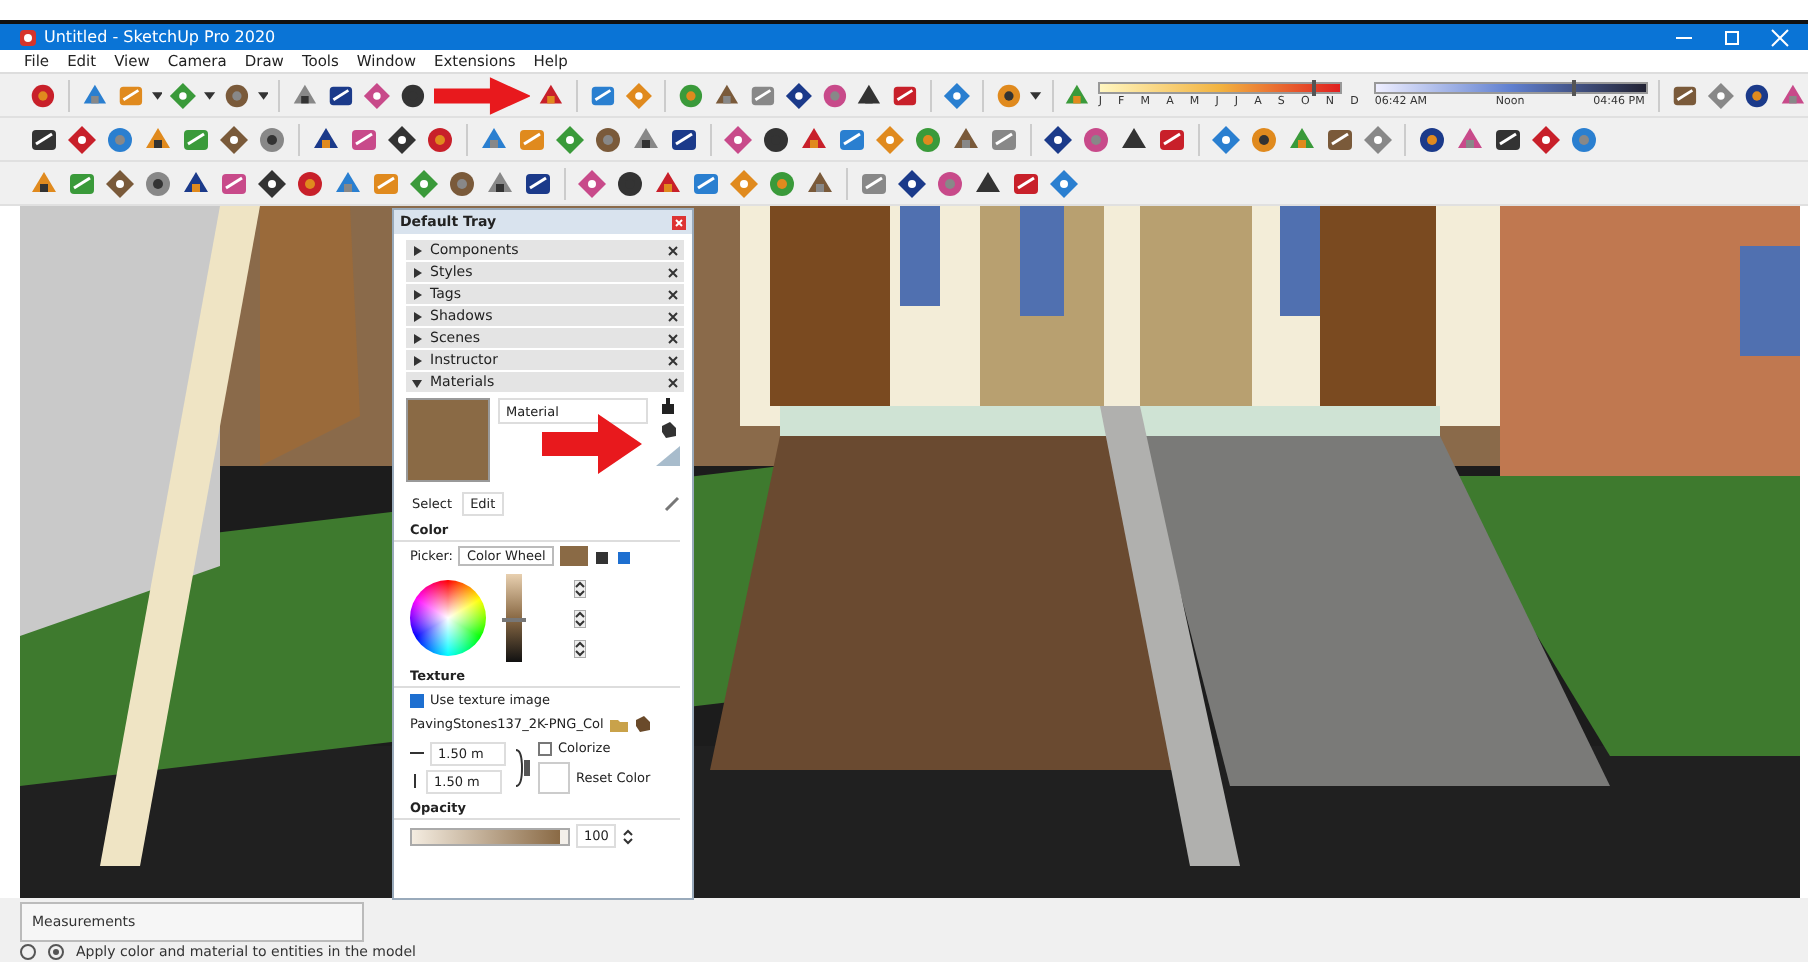 Image resolution: width=1808 pixels, height=976 pixels. I want to click on brightness-slider, so click(514, 618).